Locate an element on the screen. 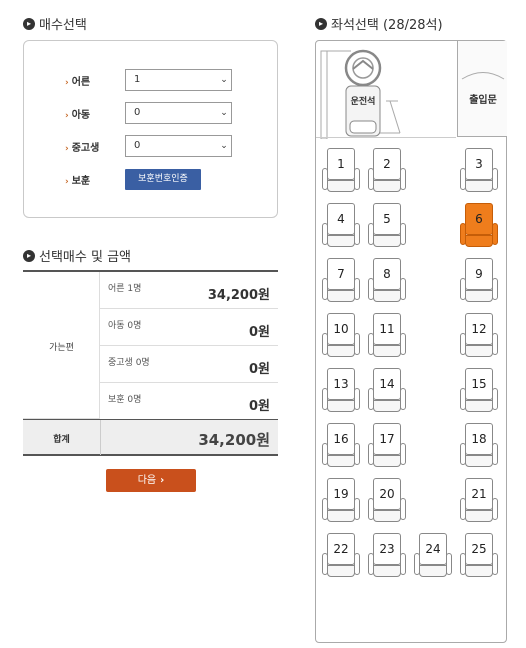 The width and height of the screenshot is (526, 648). seat-10: 10 is located at coordinates (341, 336).